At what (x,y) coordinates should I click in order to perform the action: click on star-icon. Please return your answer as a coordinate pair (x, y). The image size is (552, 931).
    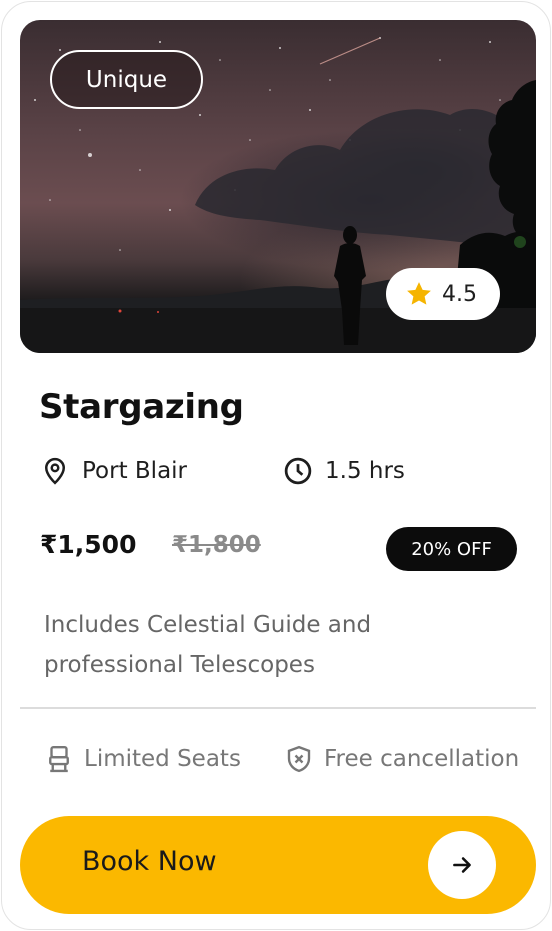
    Looking at the image, I should click on (419, 294).